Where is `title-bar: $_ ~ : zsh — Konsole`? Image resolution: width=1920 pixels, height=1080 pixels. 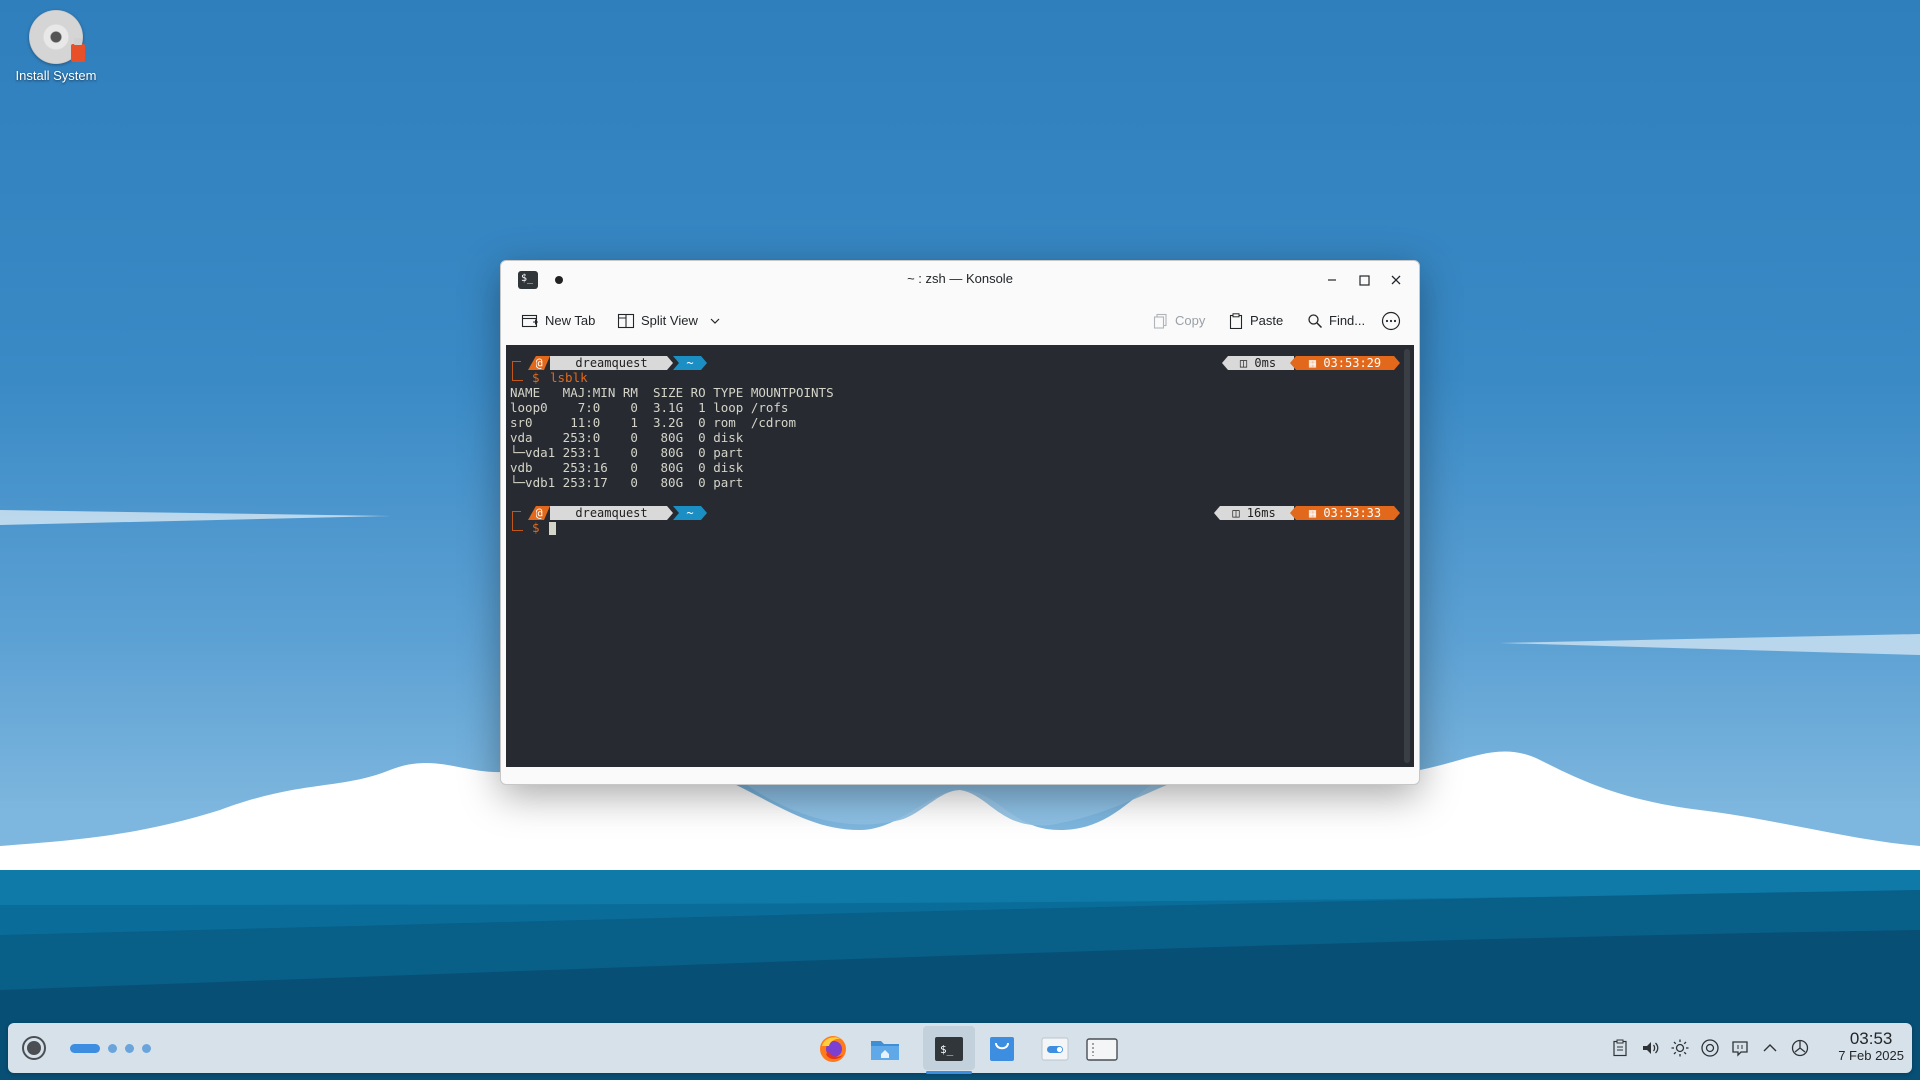
title-bar: $_ ~ : zsh — Konsole is located at coordinates (960, 280).